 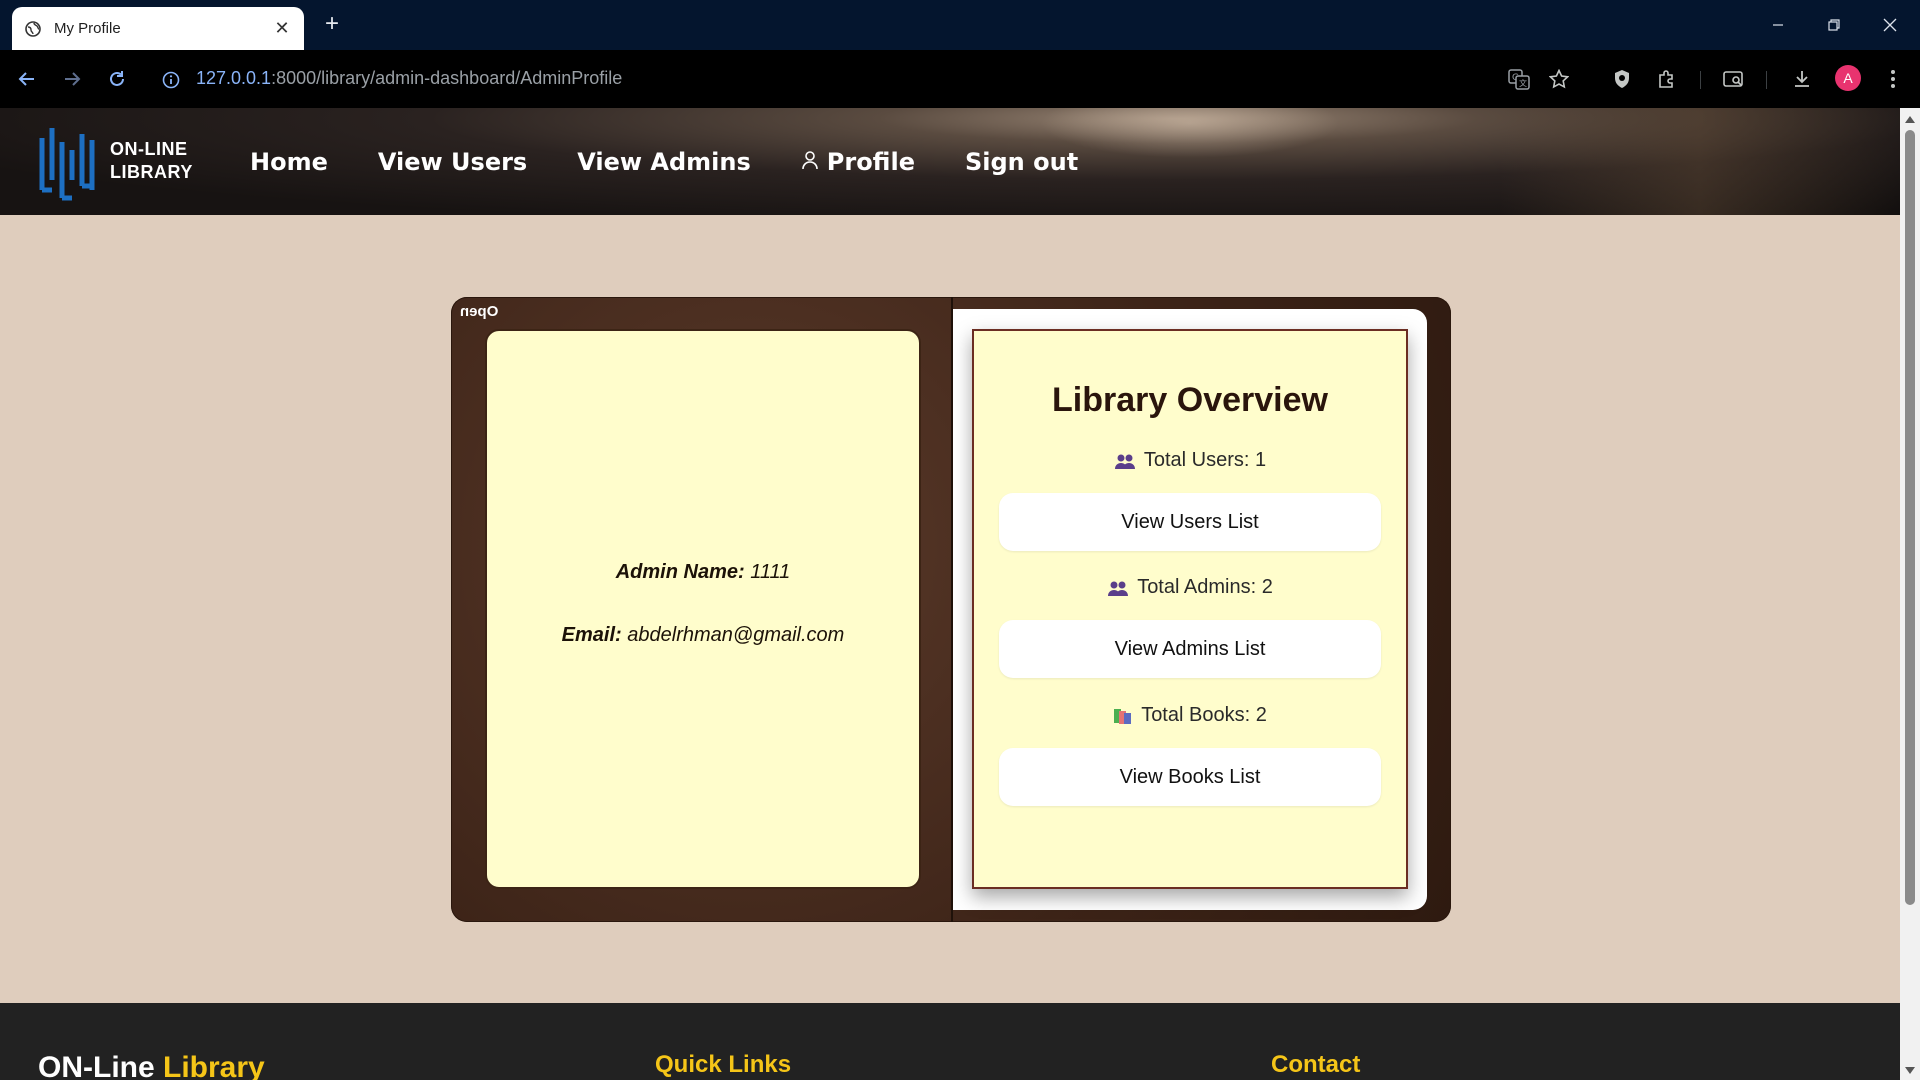 What do you see at coordinates (1125, 461) in the screenshot?
I see `users-icon` at bounding box center [1125, 461].